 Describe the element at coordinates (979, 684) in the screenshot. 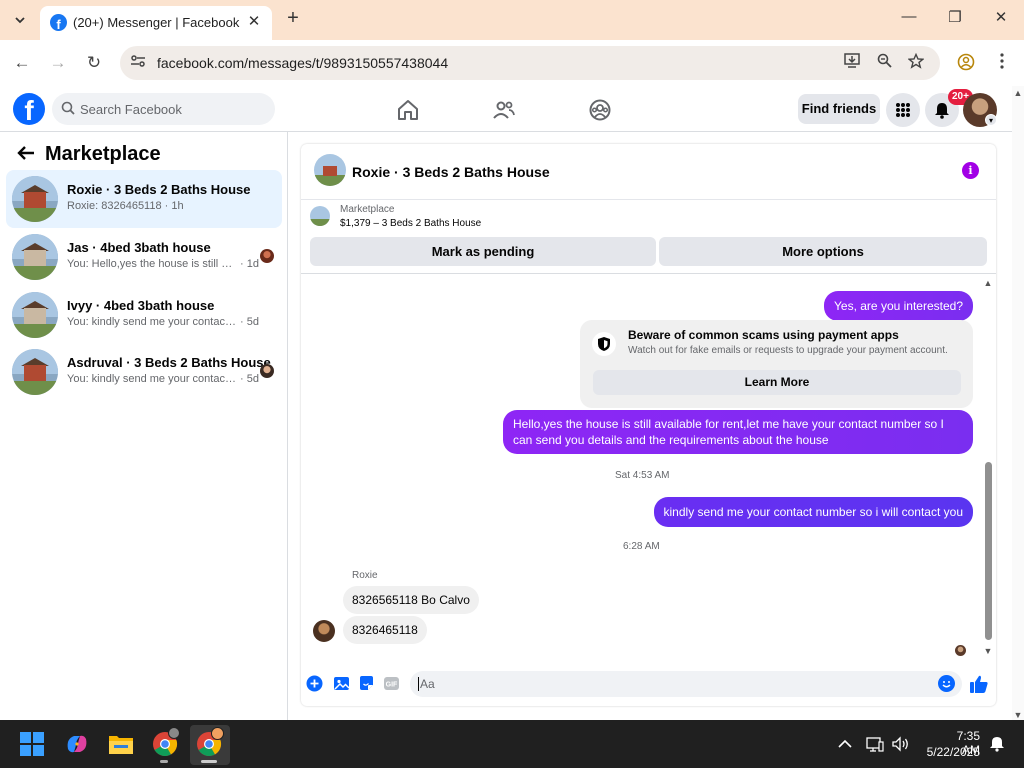

I see `thumbs-up-icon` at that location.